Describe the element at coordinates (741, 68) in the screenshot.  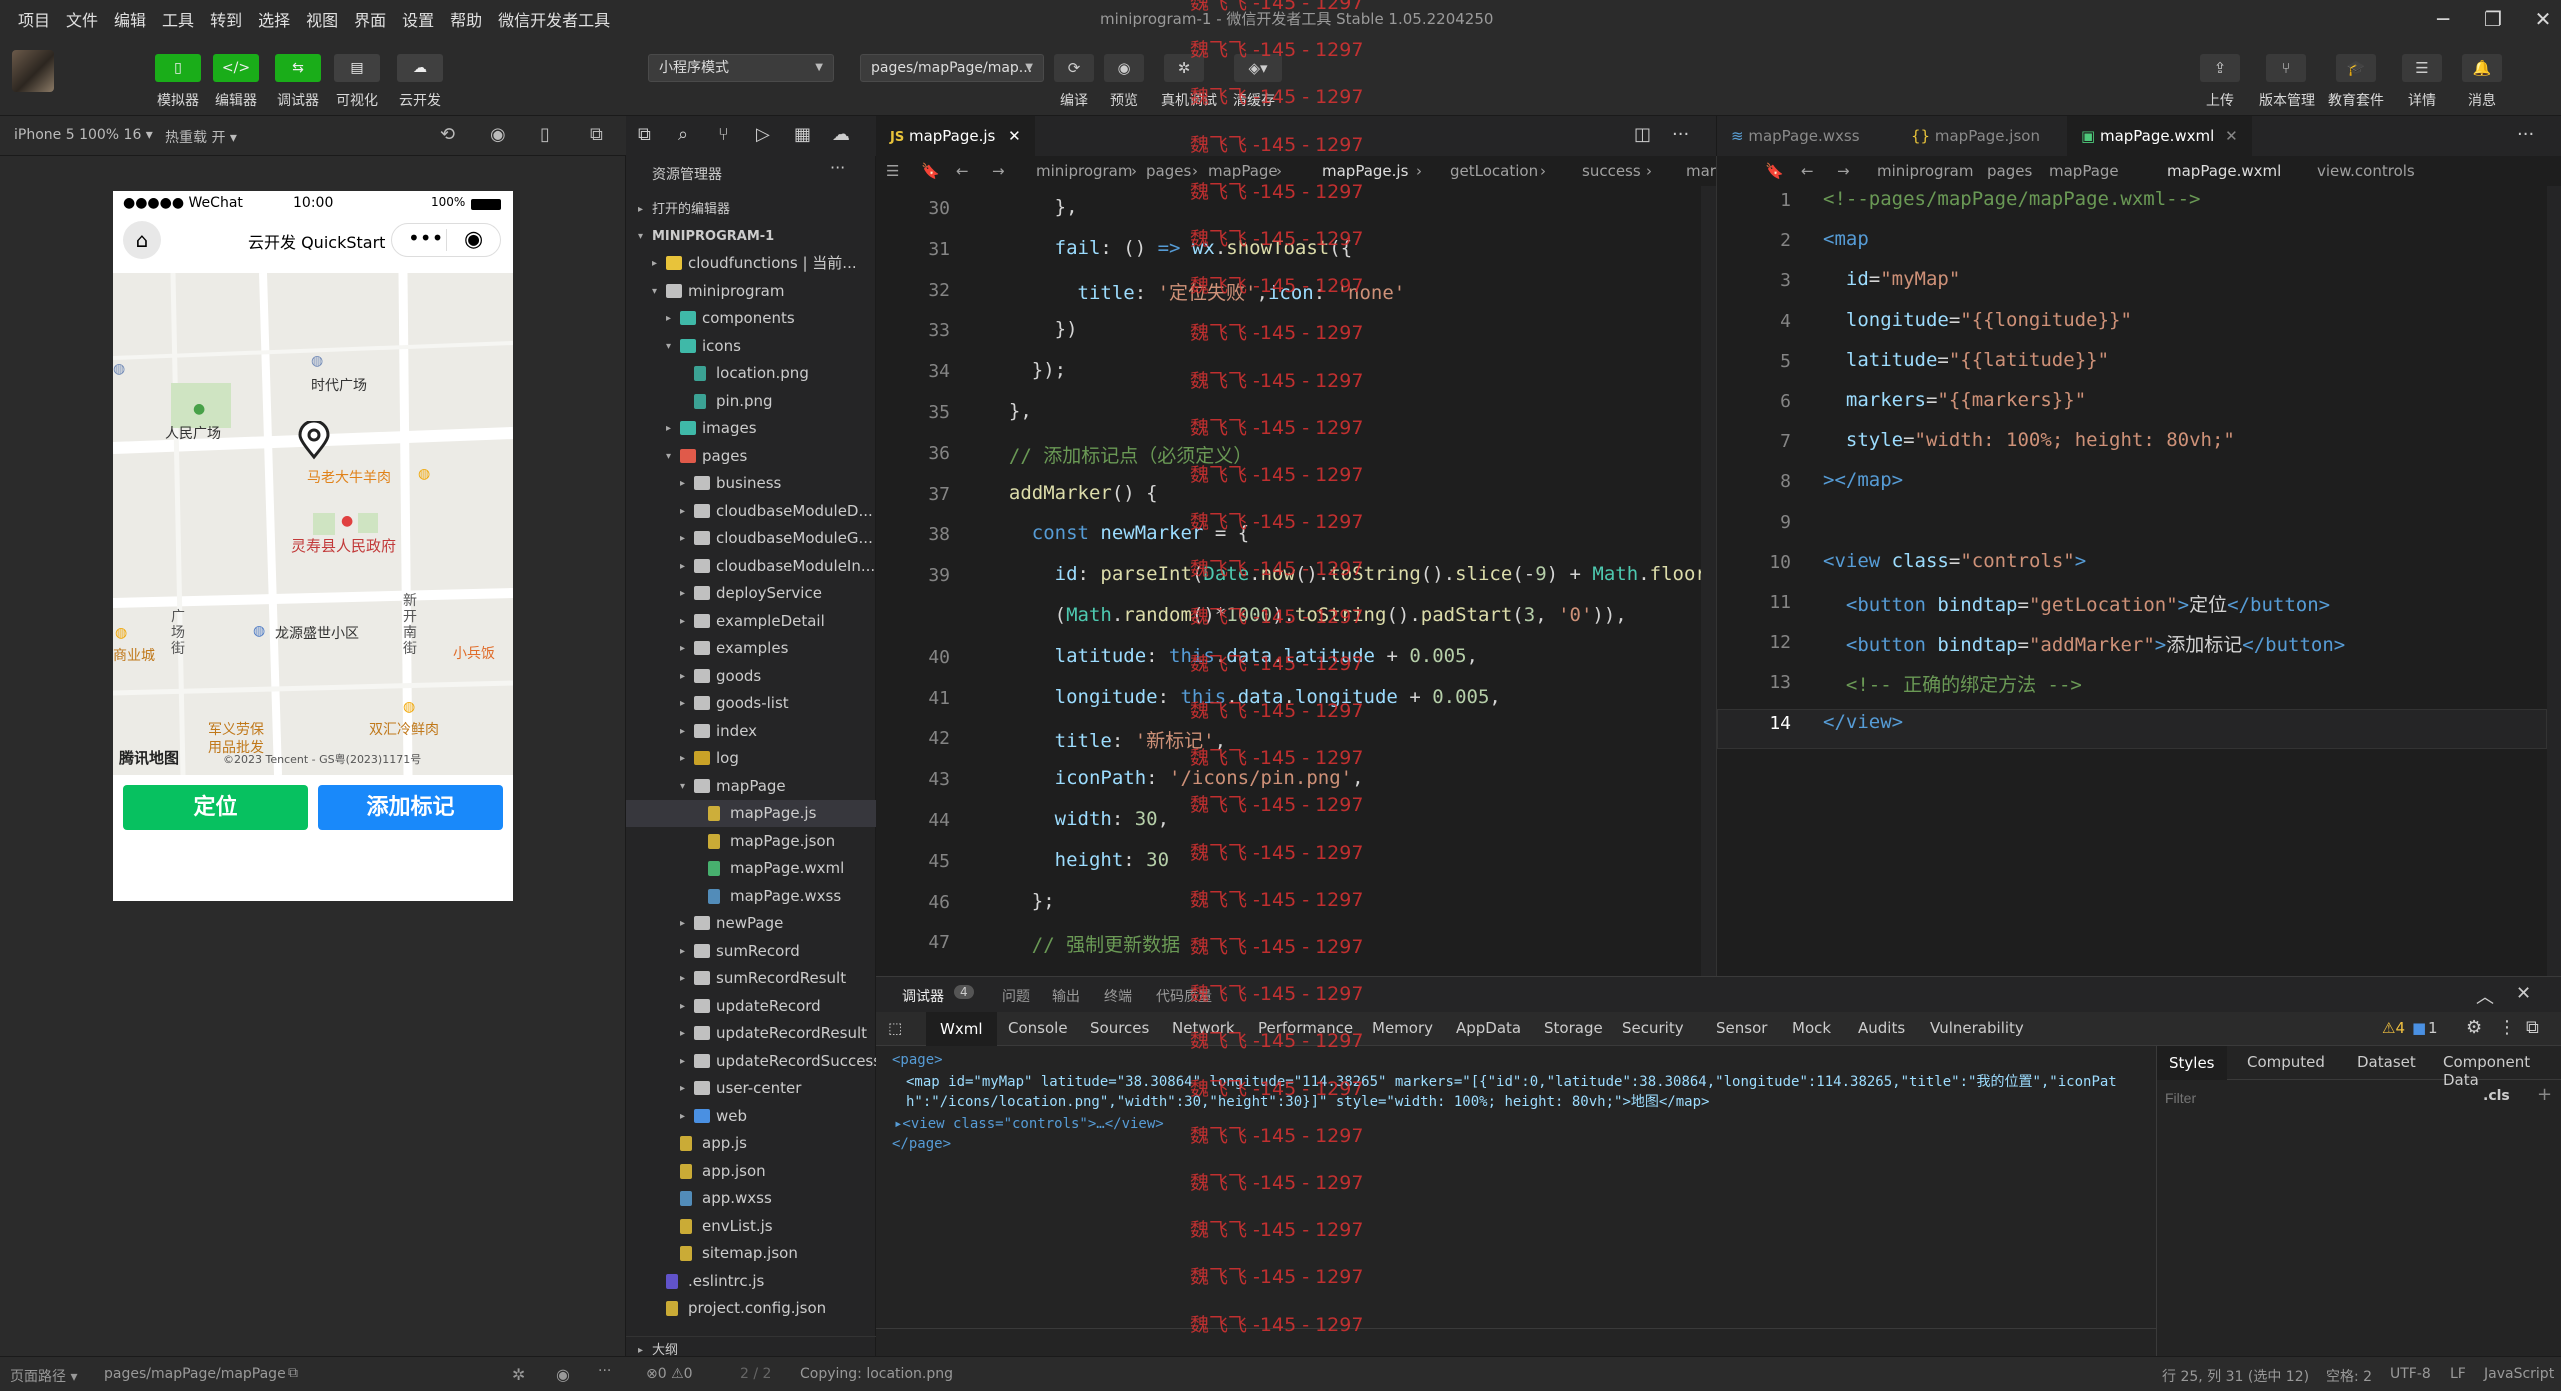
I see `mode-select: 小程序模式 ▼` at that location.